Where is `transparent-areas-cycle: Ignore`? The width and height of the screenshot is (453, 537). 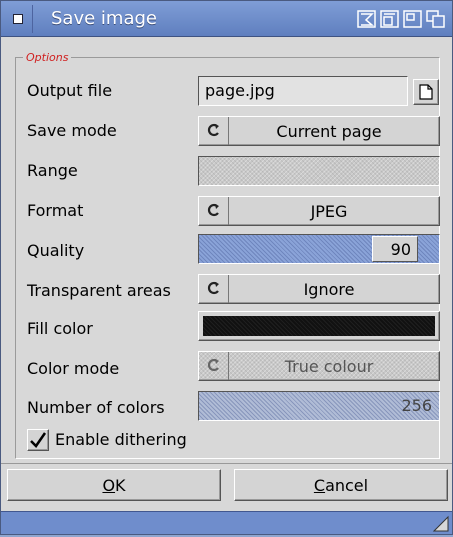
transparent-areas-cycle: Ignore is located at coordinates (319, 289).